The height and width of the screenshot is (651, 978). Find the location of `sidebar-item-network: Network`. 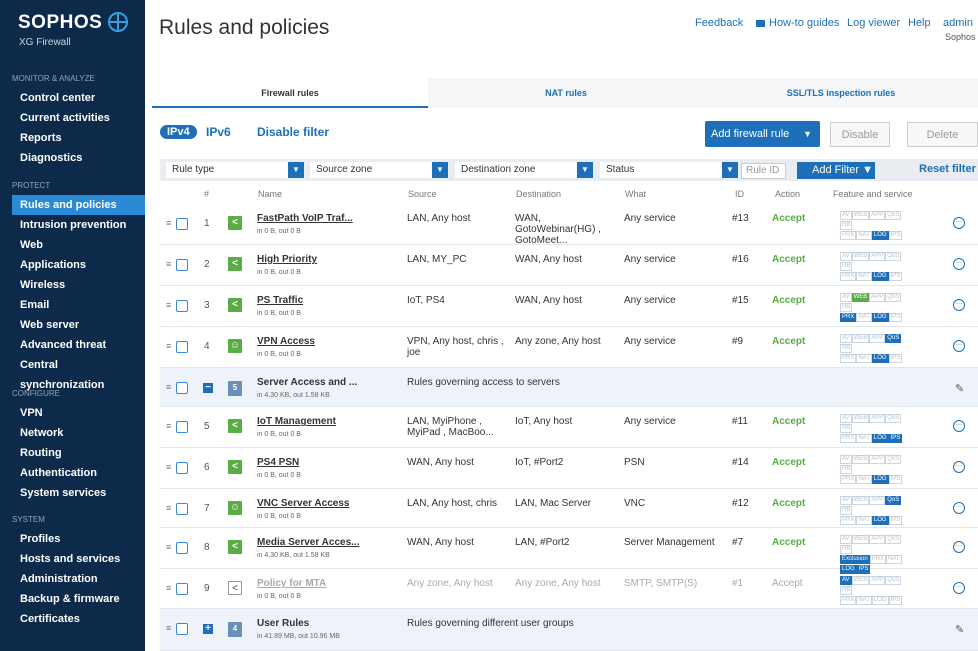

sidebar-item-network: Network is located at coordinates (41, 433).